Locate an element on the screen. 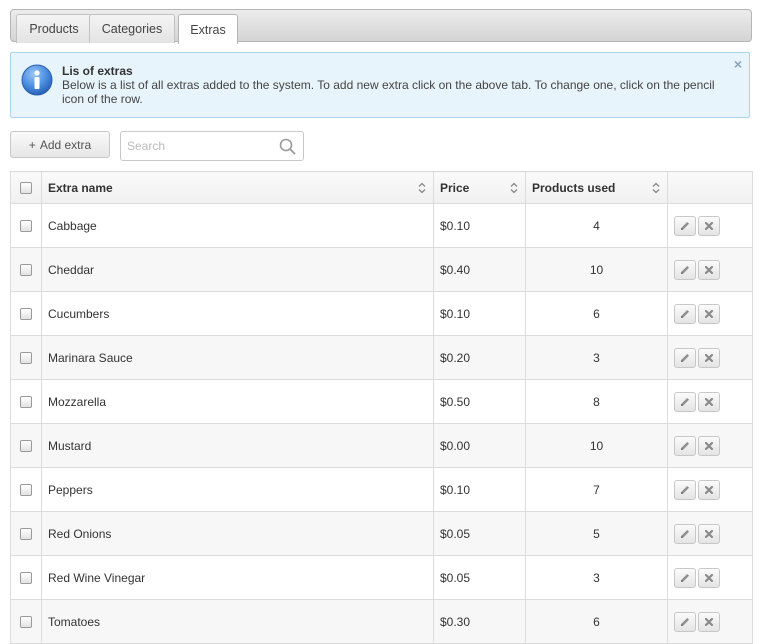 This screenshot has width=761, height=644. table-row: Red Wine Vinegar $0.05 3 is located at coordinates (381, 577).